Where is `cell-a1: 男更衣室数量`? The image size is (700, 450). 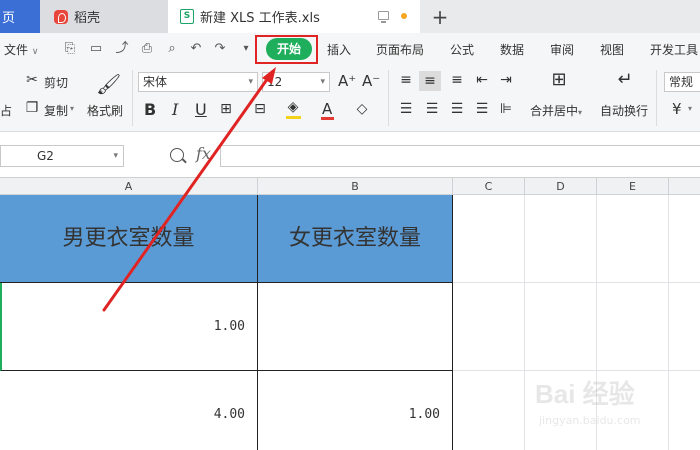
cell-a1: 男更衣室数量 is located at coordinates (129, 239).